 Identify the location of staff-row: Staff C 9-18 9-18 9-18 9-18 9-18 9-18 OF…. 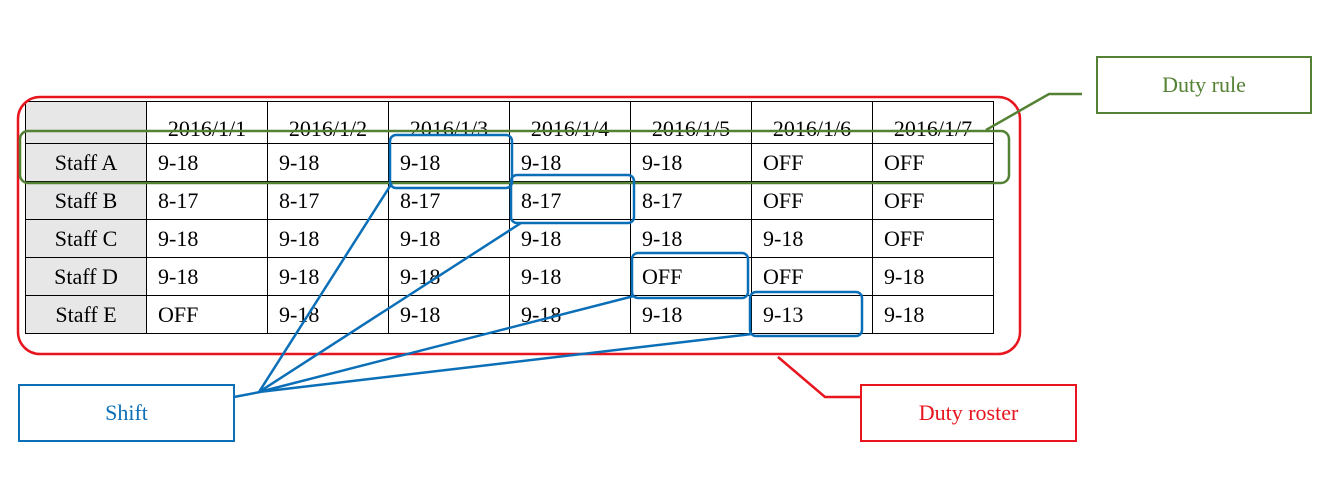
(509, 238).